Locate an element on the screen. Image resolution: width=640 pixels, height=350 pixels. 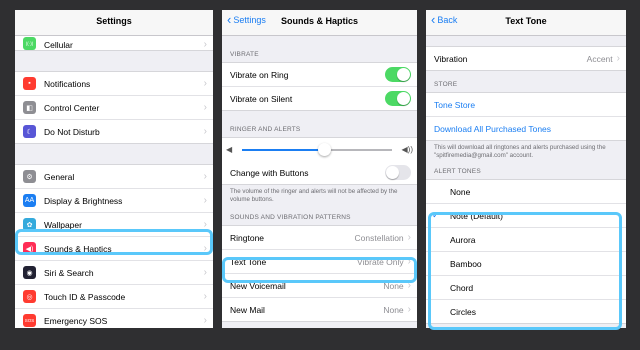
volume-slider-row: ◀ ◀)) is located at coordinates (319, 149).